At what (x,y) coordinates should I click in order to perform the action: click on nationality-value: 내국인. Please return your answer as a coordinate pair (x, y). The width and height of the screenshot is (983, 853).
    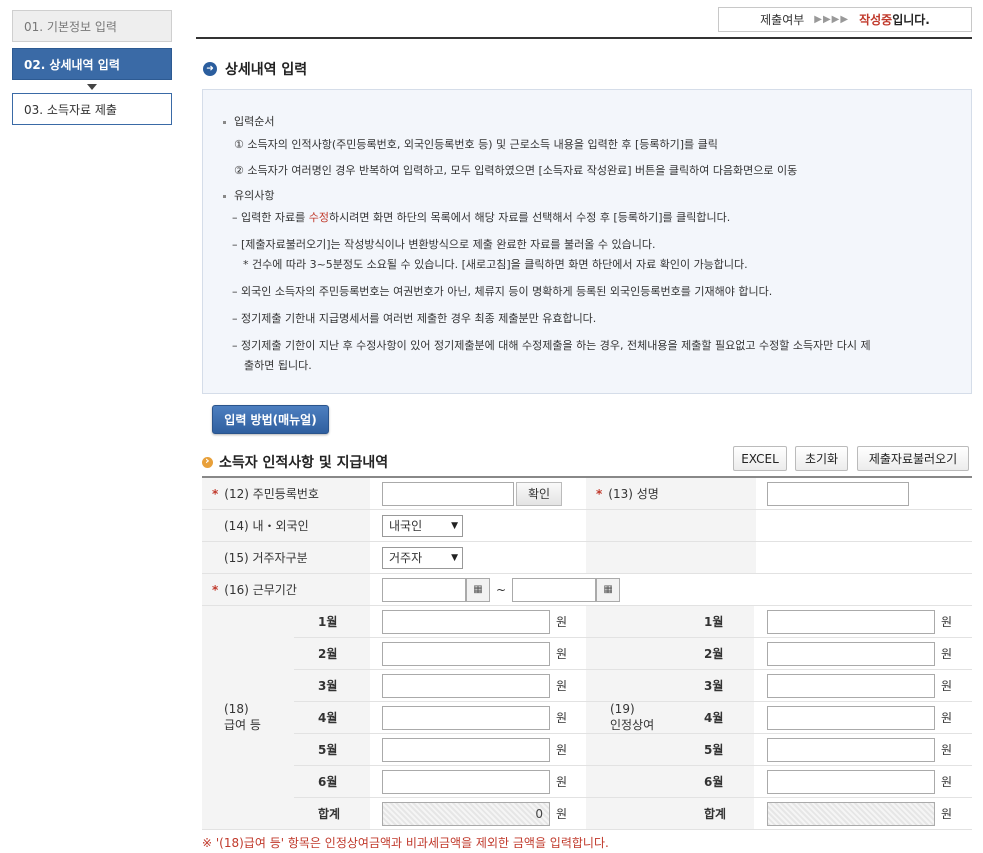
    Looking at the image, I should click on (406, 526).